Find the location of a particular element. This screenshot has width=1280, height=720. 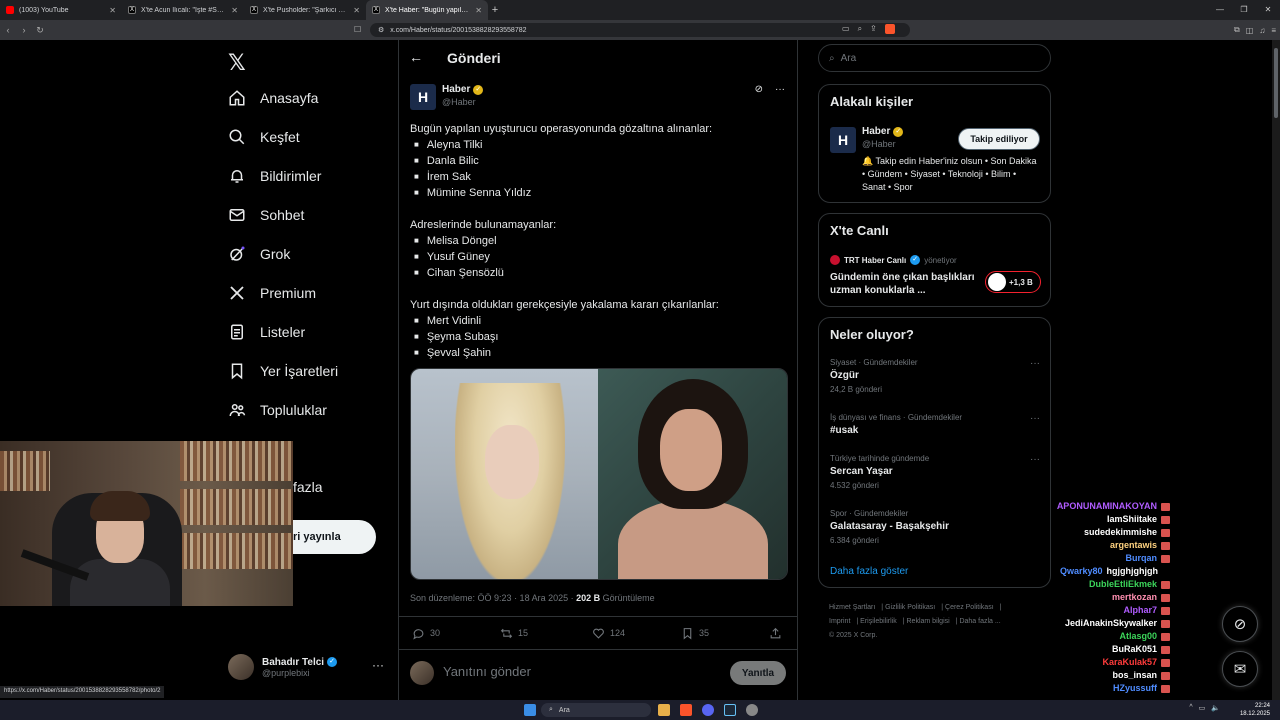

new-tab-button: + is located at coordinates (495, 10).